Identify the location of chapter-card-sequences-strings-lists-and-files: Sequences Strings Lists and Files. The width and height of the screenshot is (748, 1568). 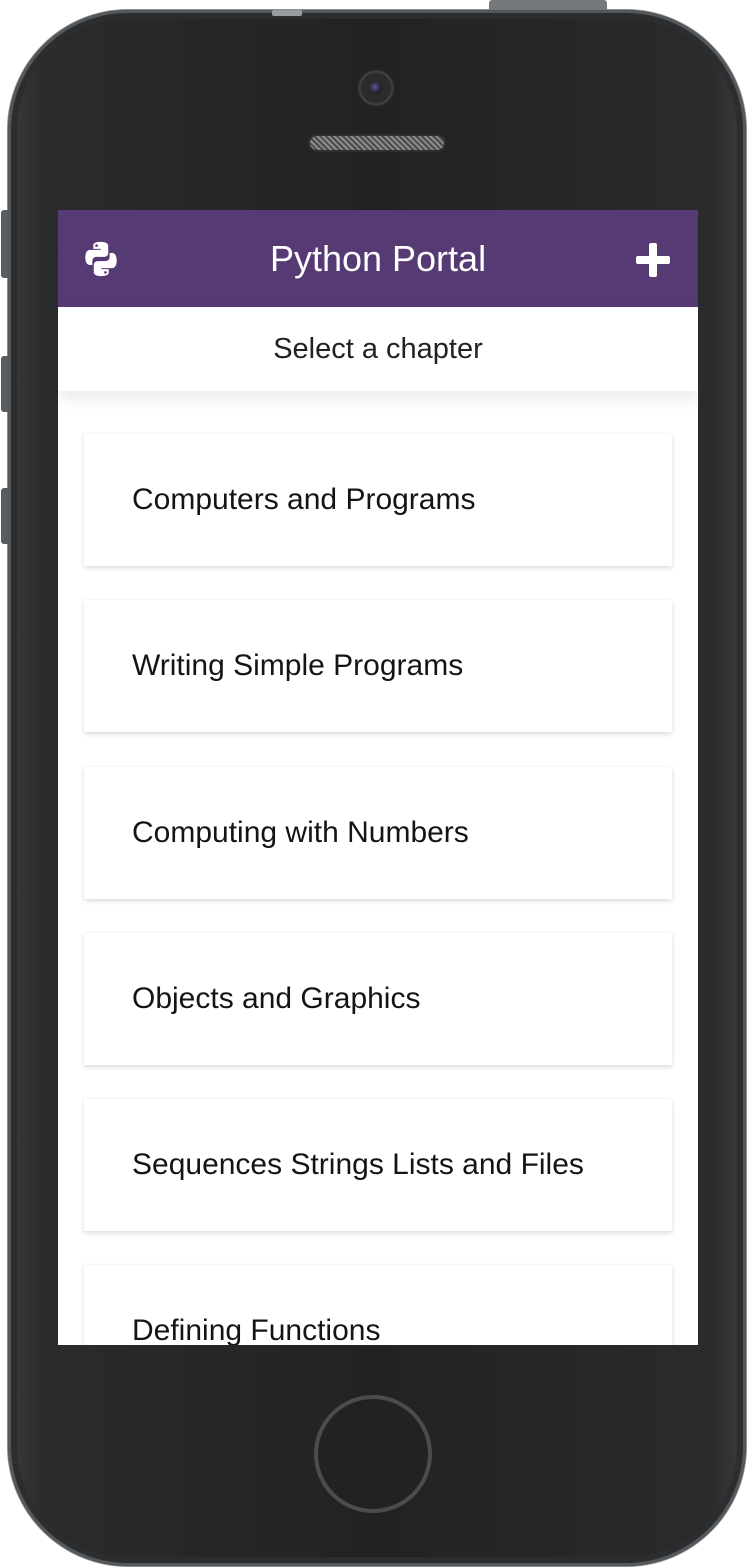
(378, 1165).